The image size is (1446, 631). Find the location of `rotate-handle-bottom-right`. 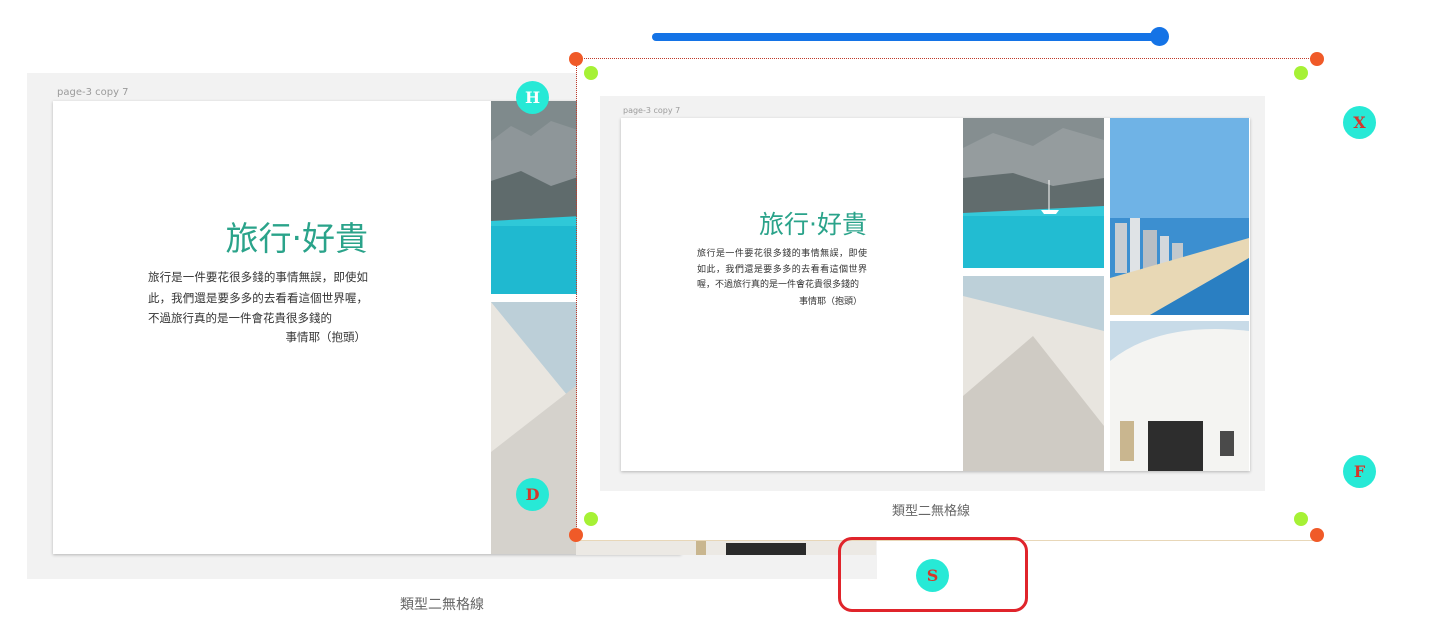

rotate-handle-bottom-right is located at coordinates (1301, 519).